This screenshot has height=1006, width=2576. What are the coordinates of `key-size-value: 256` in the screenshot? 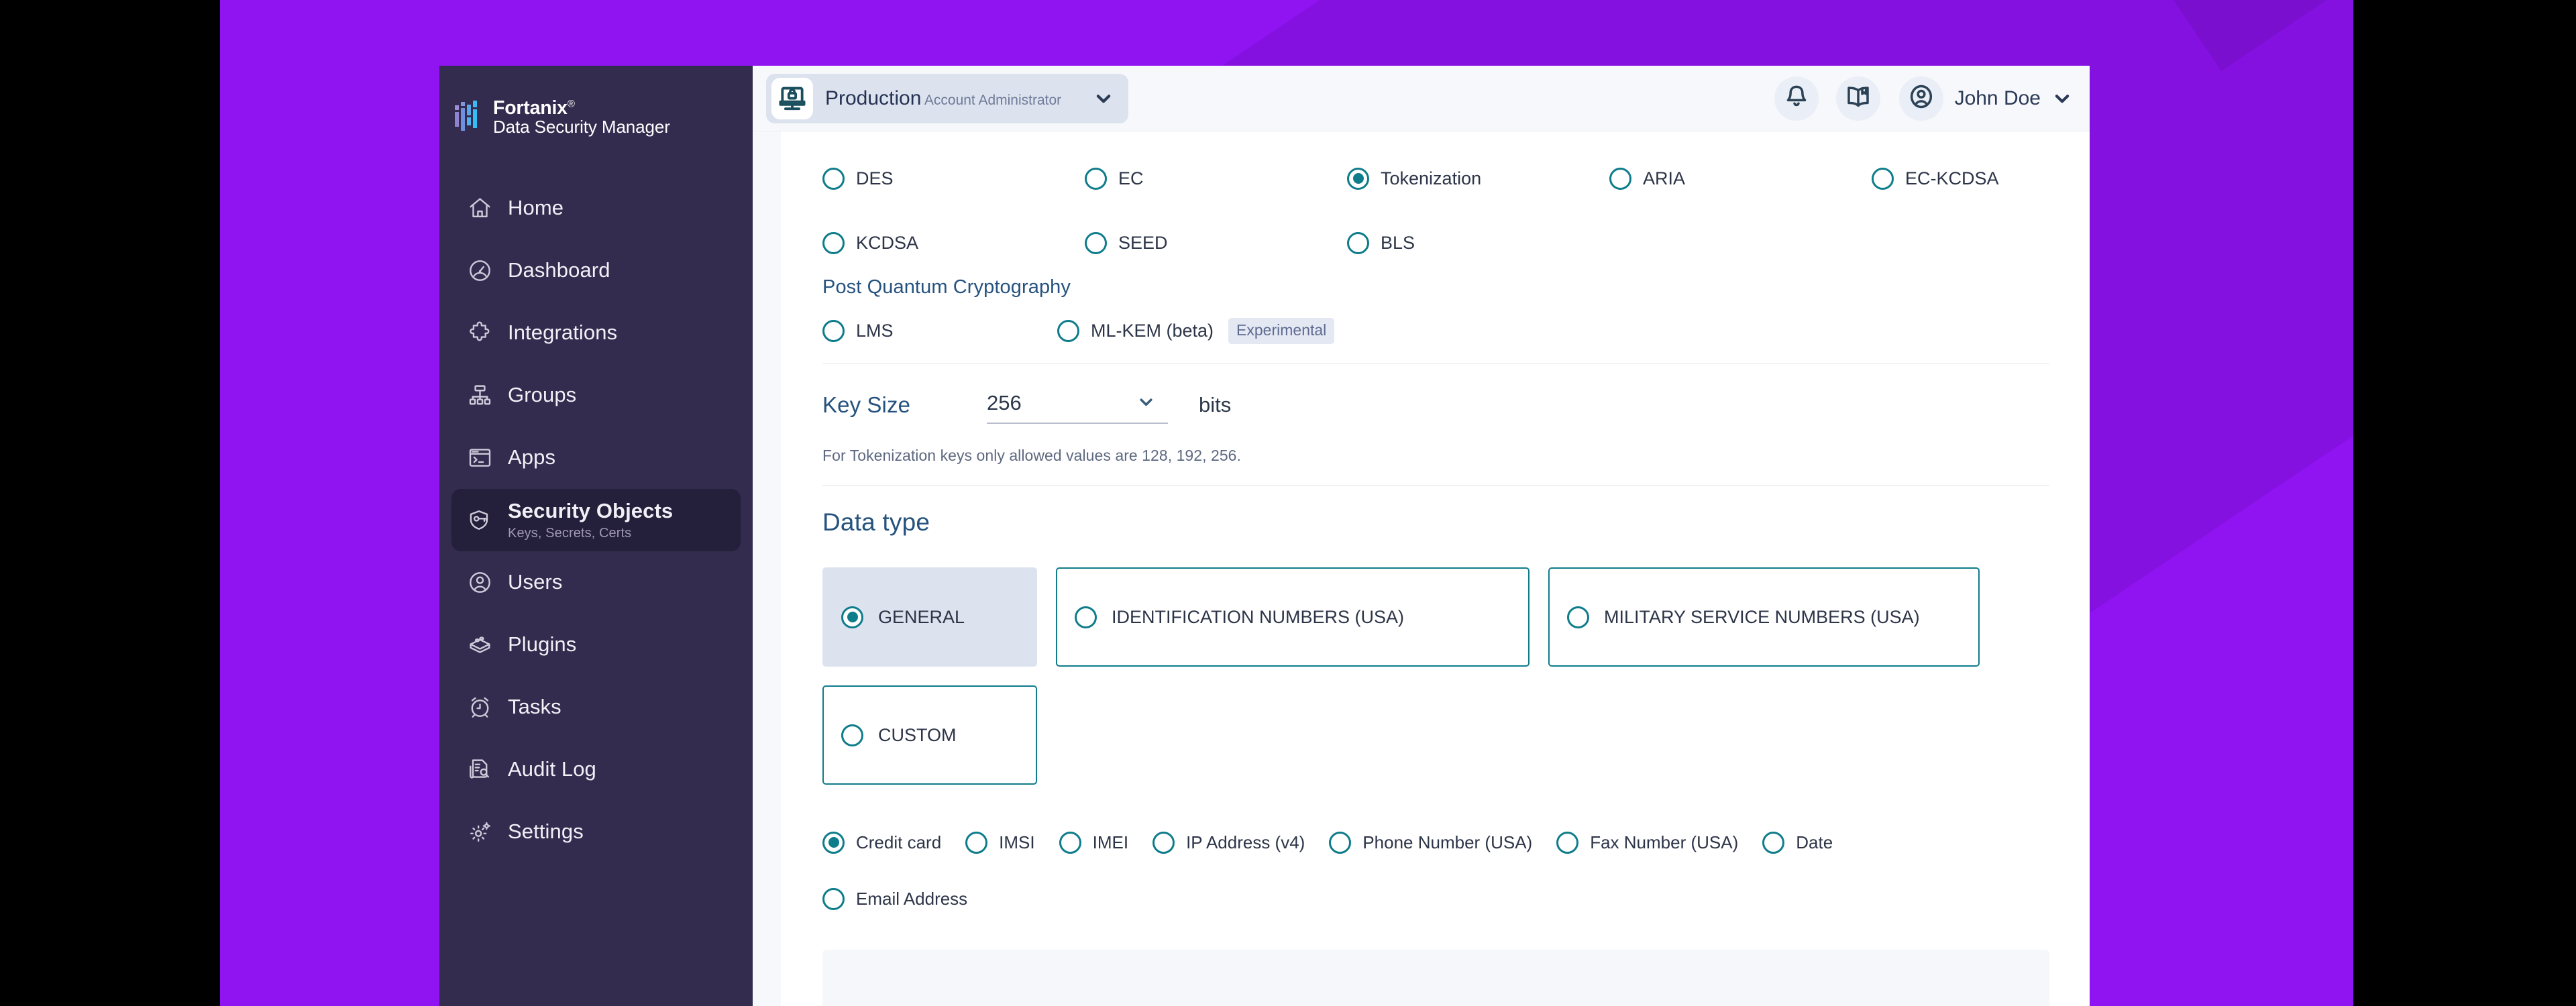 It's located at (1004, 402).